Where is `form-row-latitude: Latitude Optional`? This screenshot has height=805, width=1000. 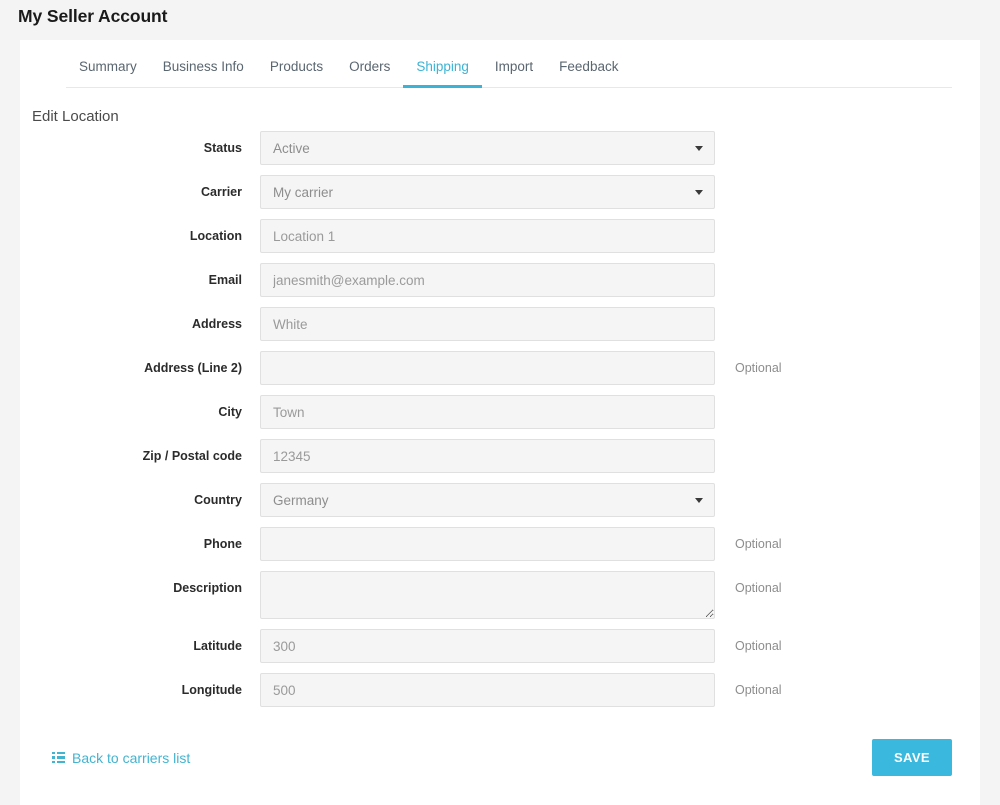
form-row-latitude: Latitude Optional is located at coordinates (500, 646).